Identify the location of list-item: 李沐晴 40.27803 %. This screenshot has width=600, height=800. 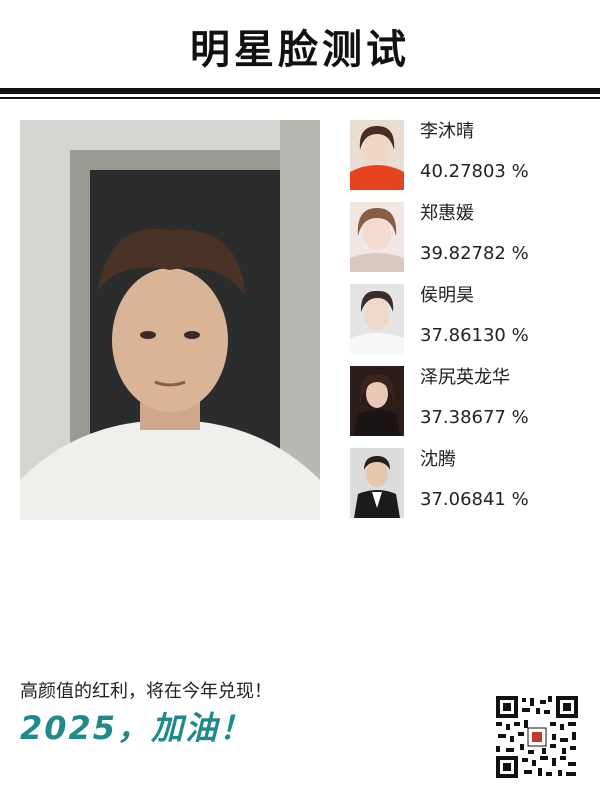
(470, 161).